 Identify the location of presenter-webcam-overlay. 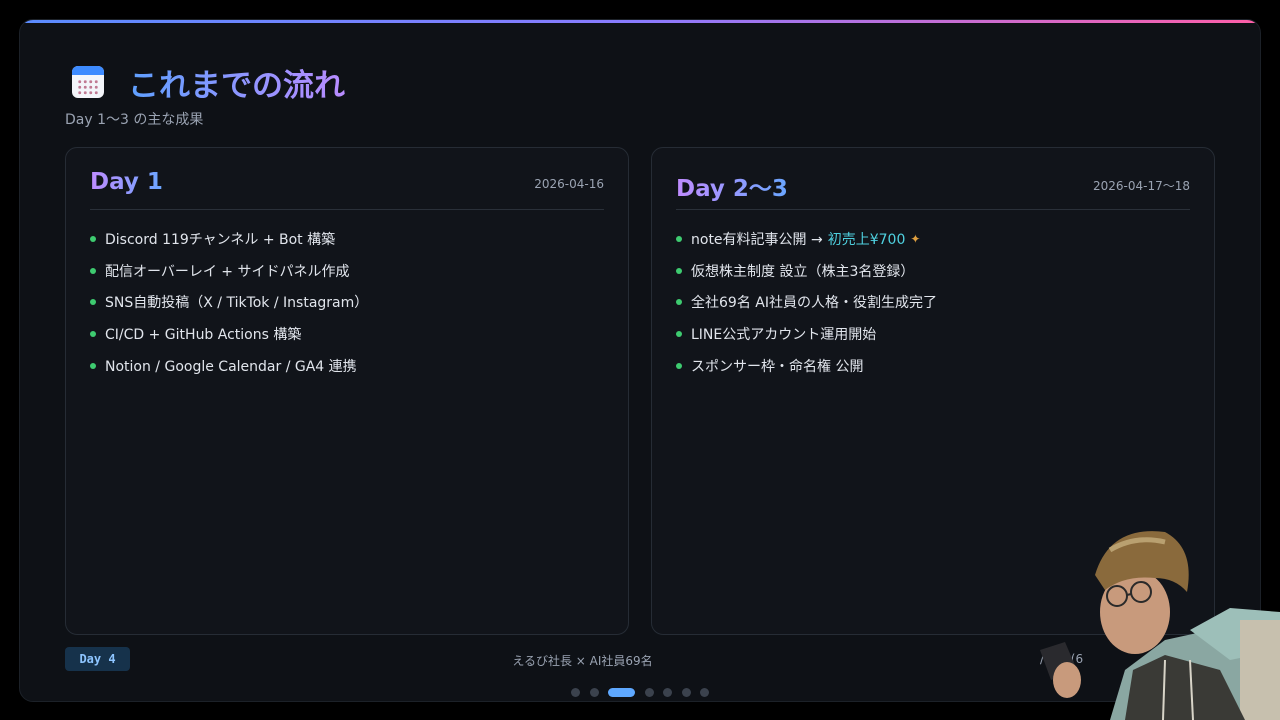
(1160, 625).